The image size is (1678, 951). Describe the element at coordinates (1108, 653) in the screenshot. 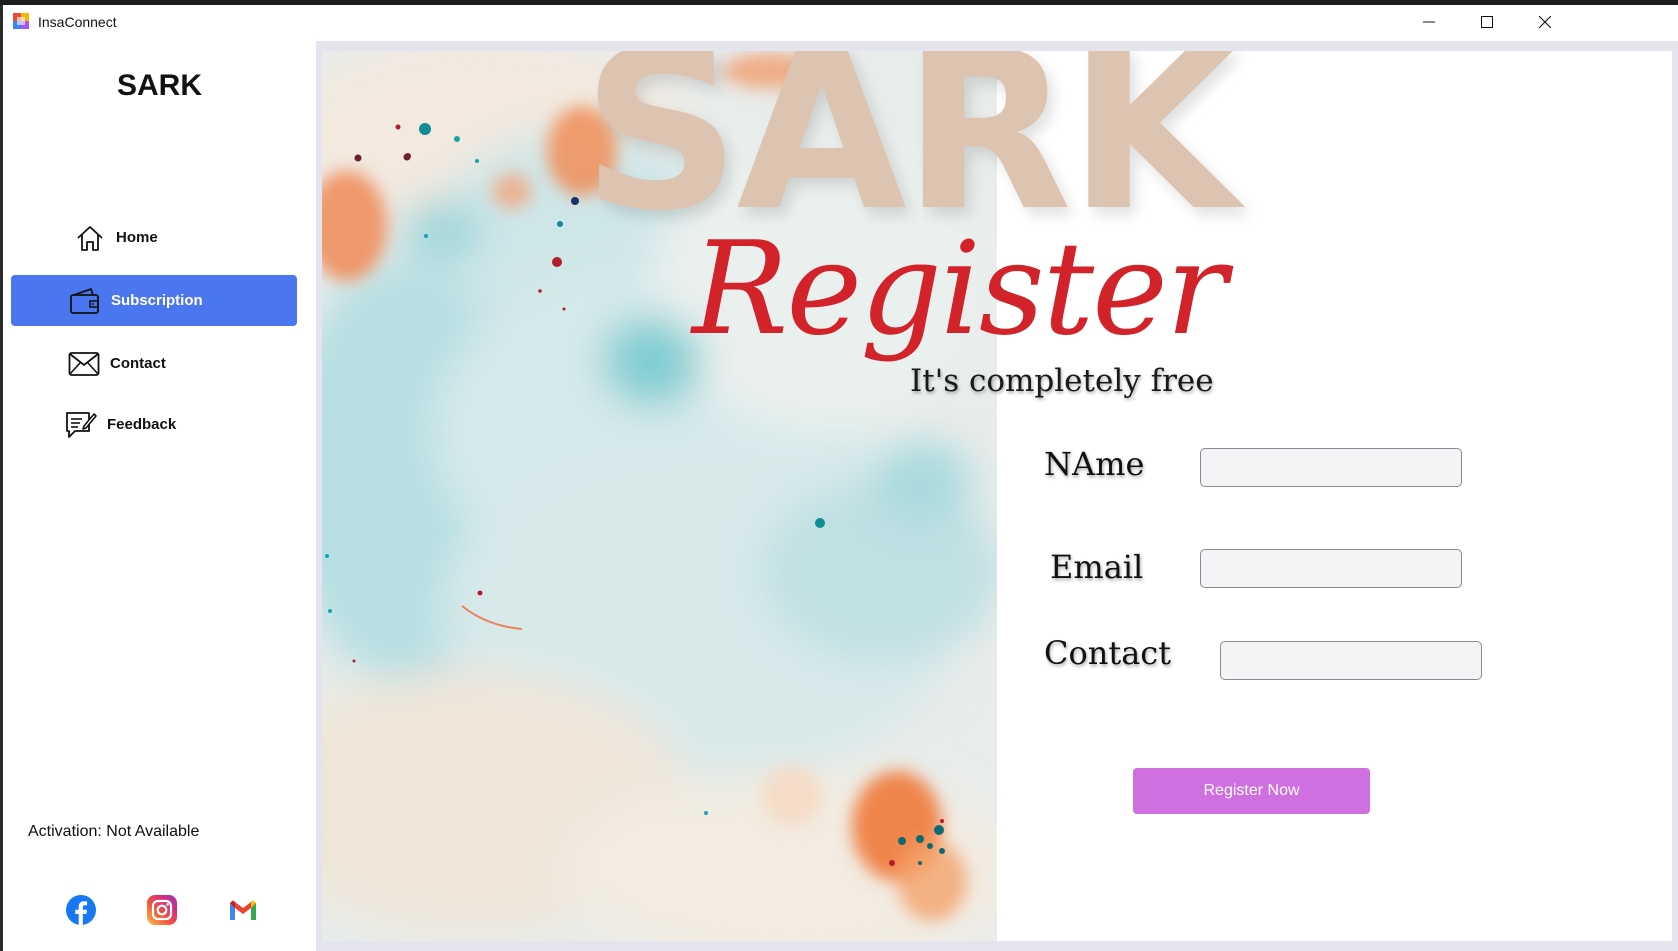

I see `contact-label: Contact` at that location.